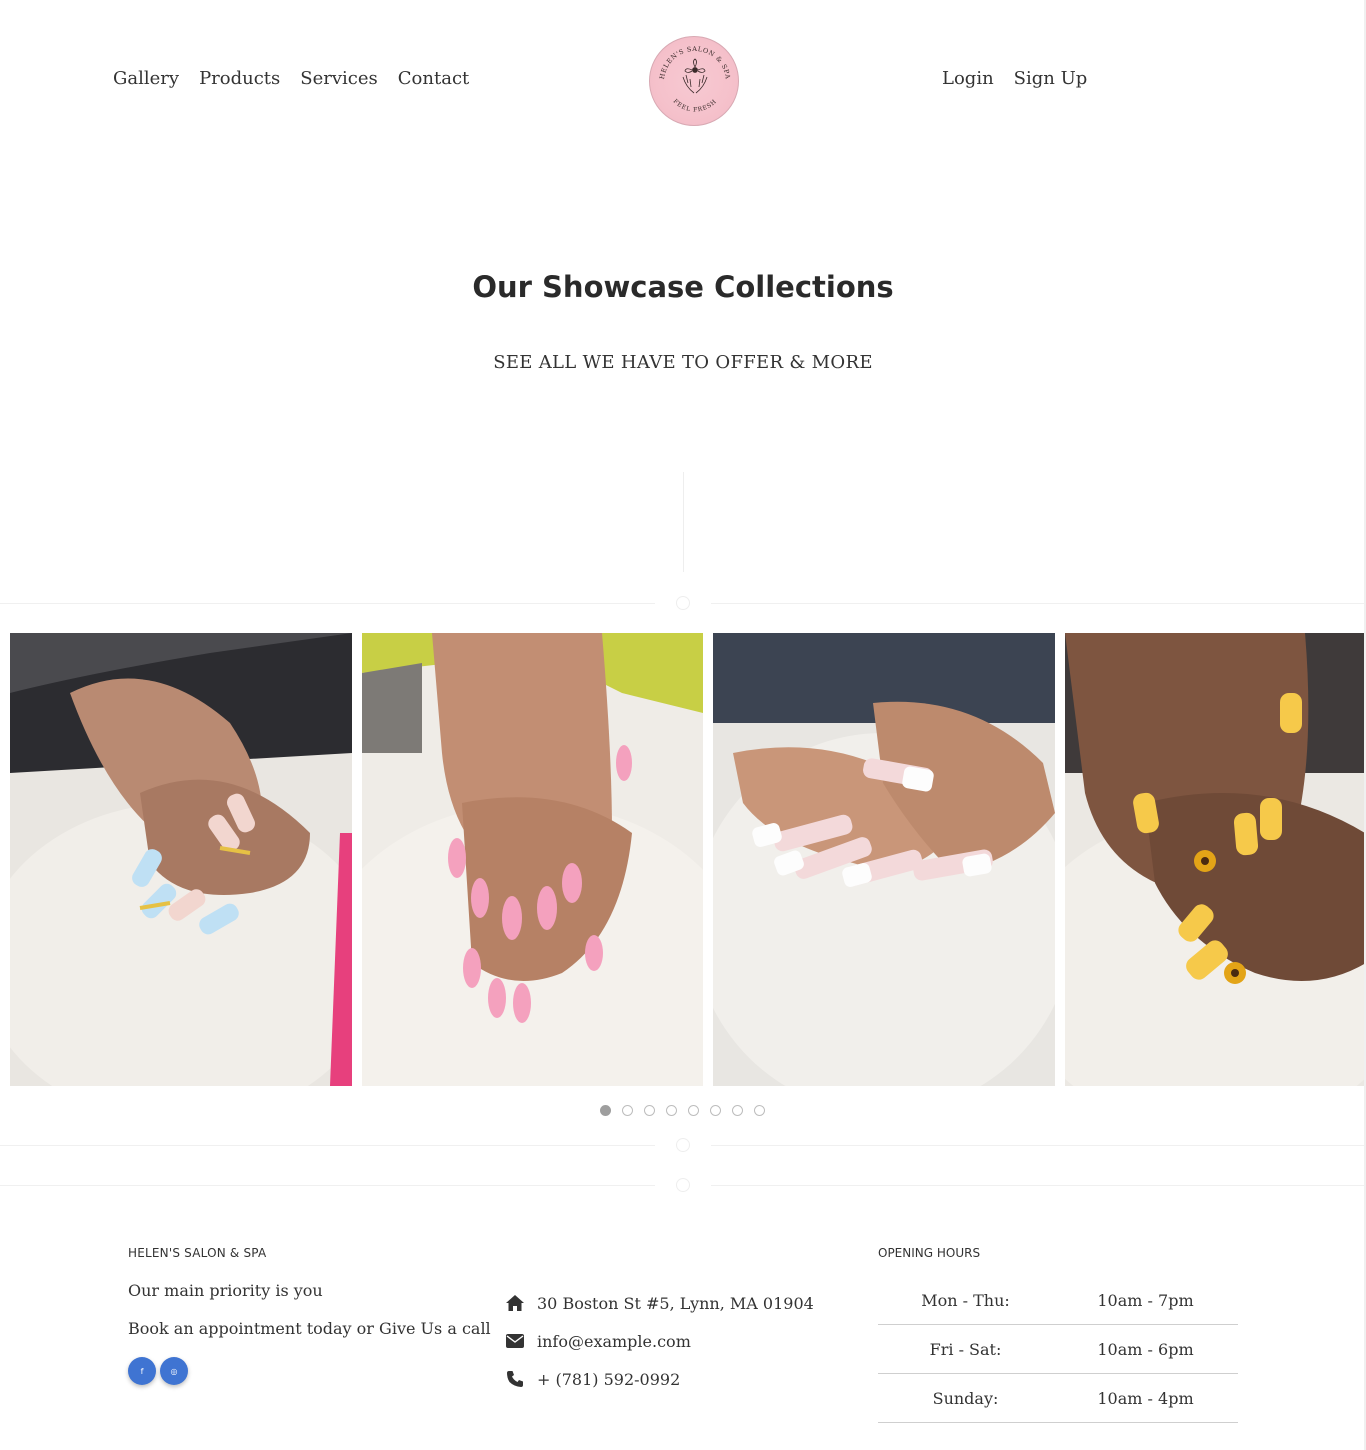 Image resolution: width=1366 pixels, height=1450 pixels. I want to click on contact-email: info@example.com, so click(598, 1341).